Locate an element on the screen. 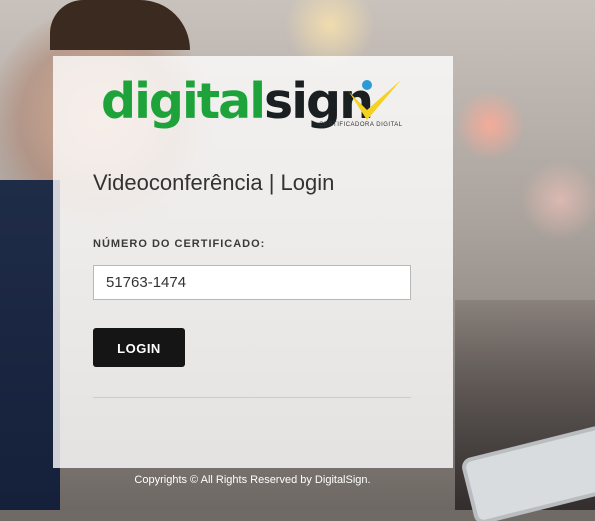 The image size is (595, 521). page-title: Videoconferência | Login is located at coordinates (214, 182).